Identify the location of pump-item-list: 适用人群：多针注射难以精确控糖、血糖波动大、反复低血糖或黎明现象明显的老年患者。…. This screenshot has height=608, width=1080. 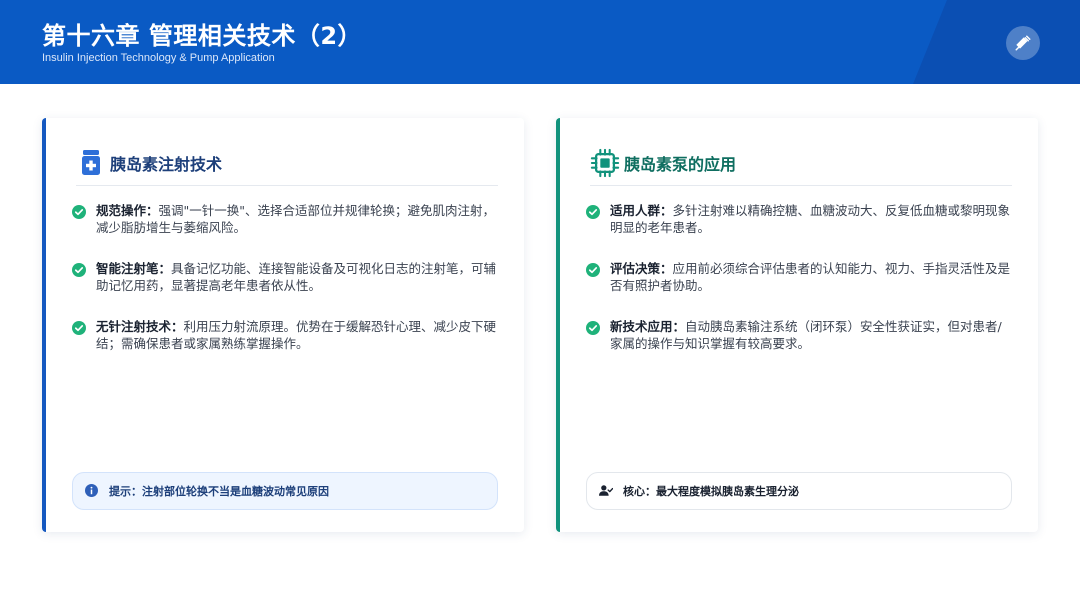
(799, 289).